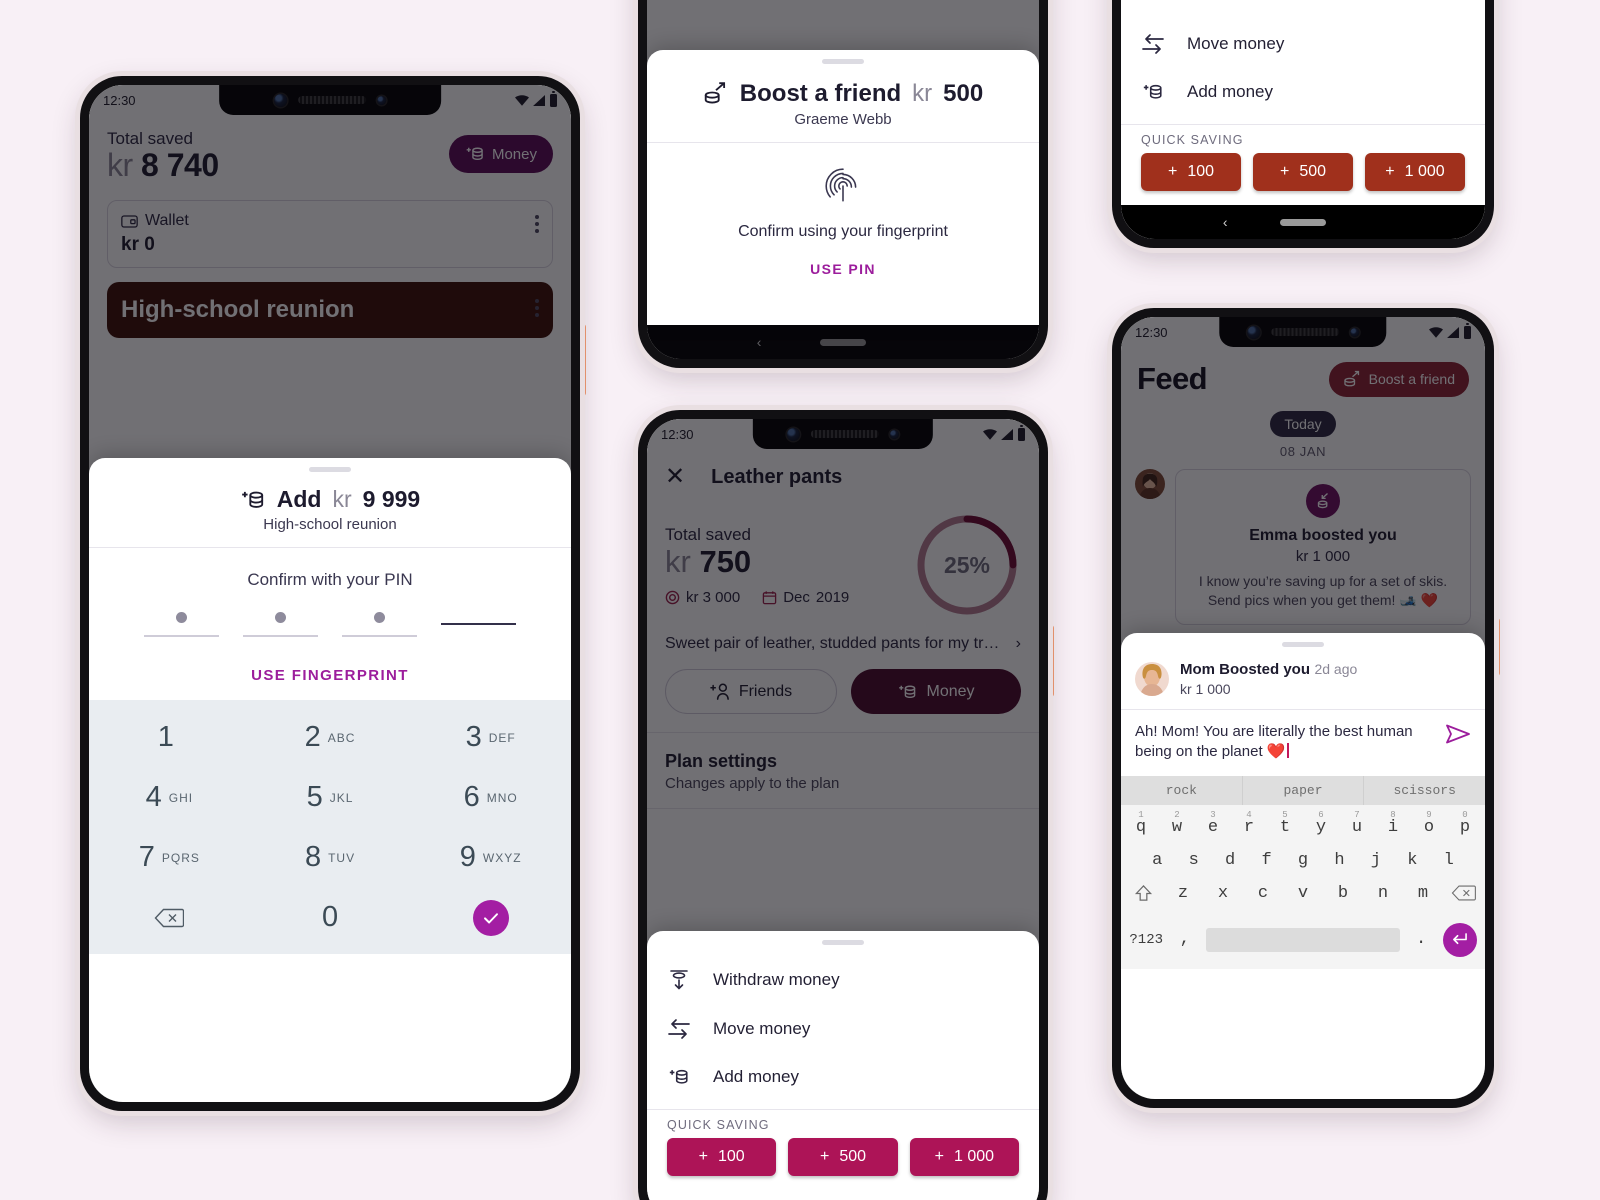 The height and width of the screenshot is (1200, 1600). Describe the element at coordinates (776, 979) in the screenshot. I see `menu-item-label: Withdraw money` at that location.